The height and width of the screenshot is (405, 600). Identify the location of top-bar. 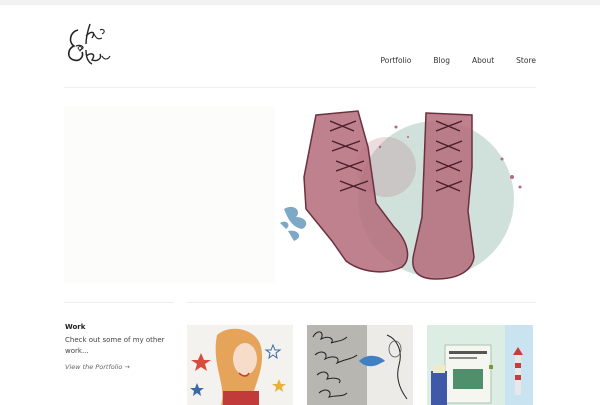
(300, 2).